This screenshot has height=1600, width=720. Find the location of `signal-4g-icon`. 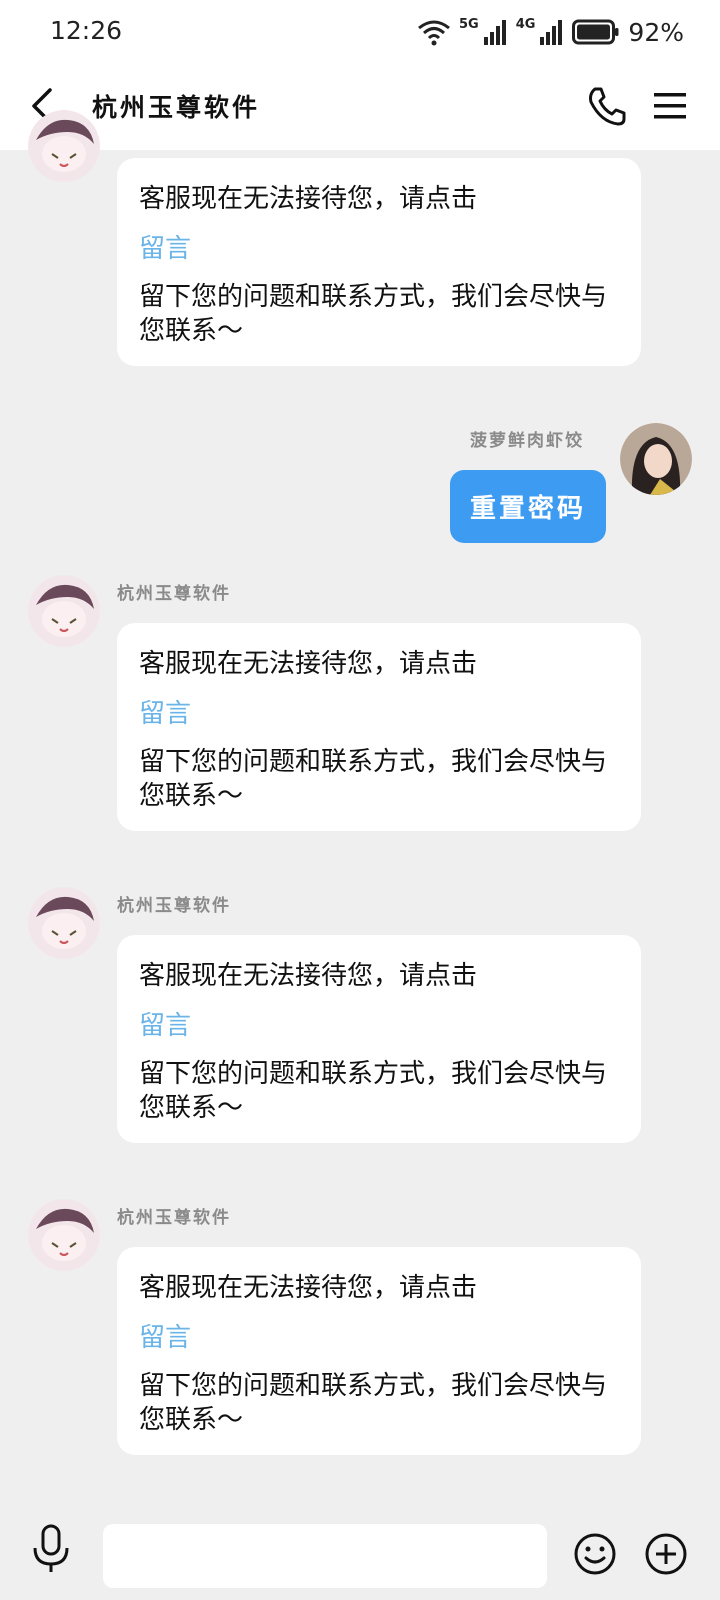

signal-4g-icon is located at coordinates (551, 32).